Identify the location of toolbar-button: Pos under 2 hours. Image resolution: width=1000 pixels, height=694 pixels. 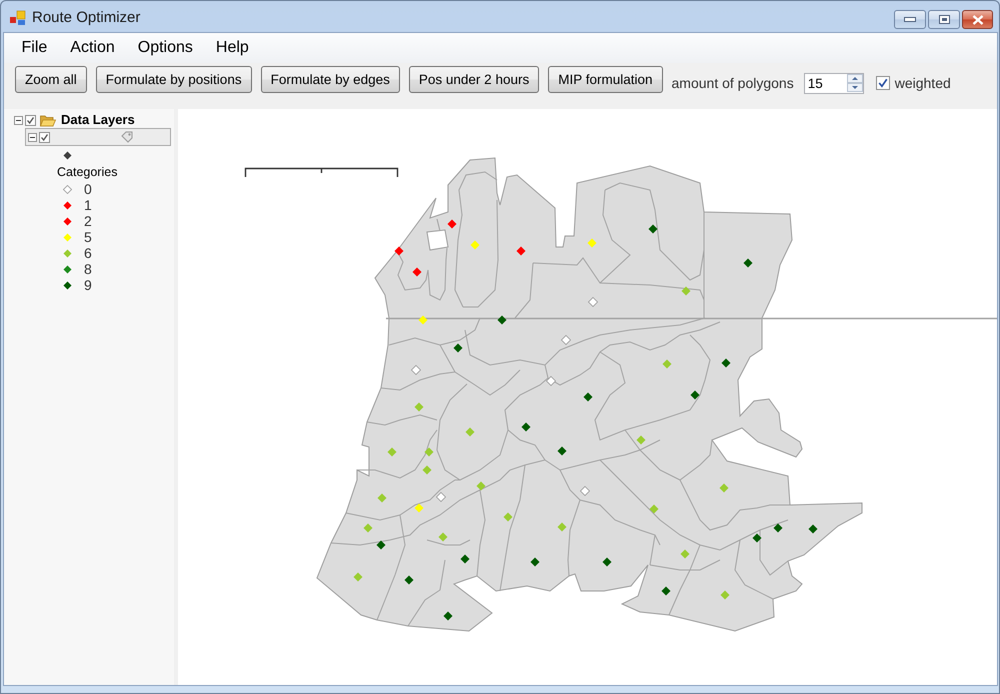
(474, 79).